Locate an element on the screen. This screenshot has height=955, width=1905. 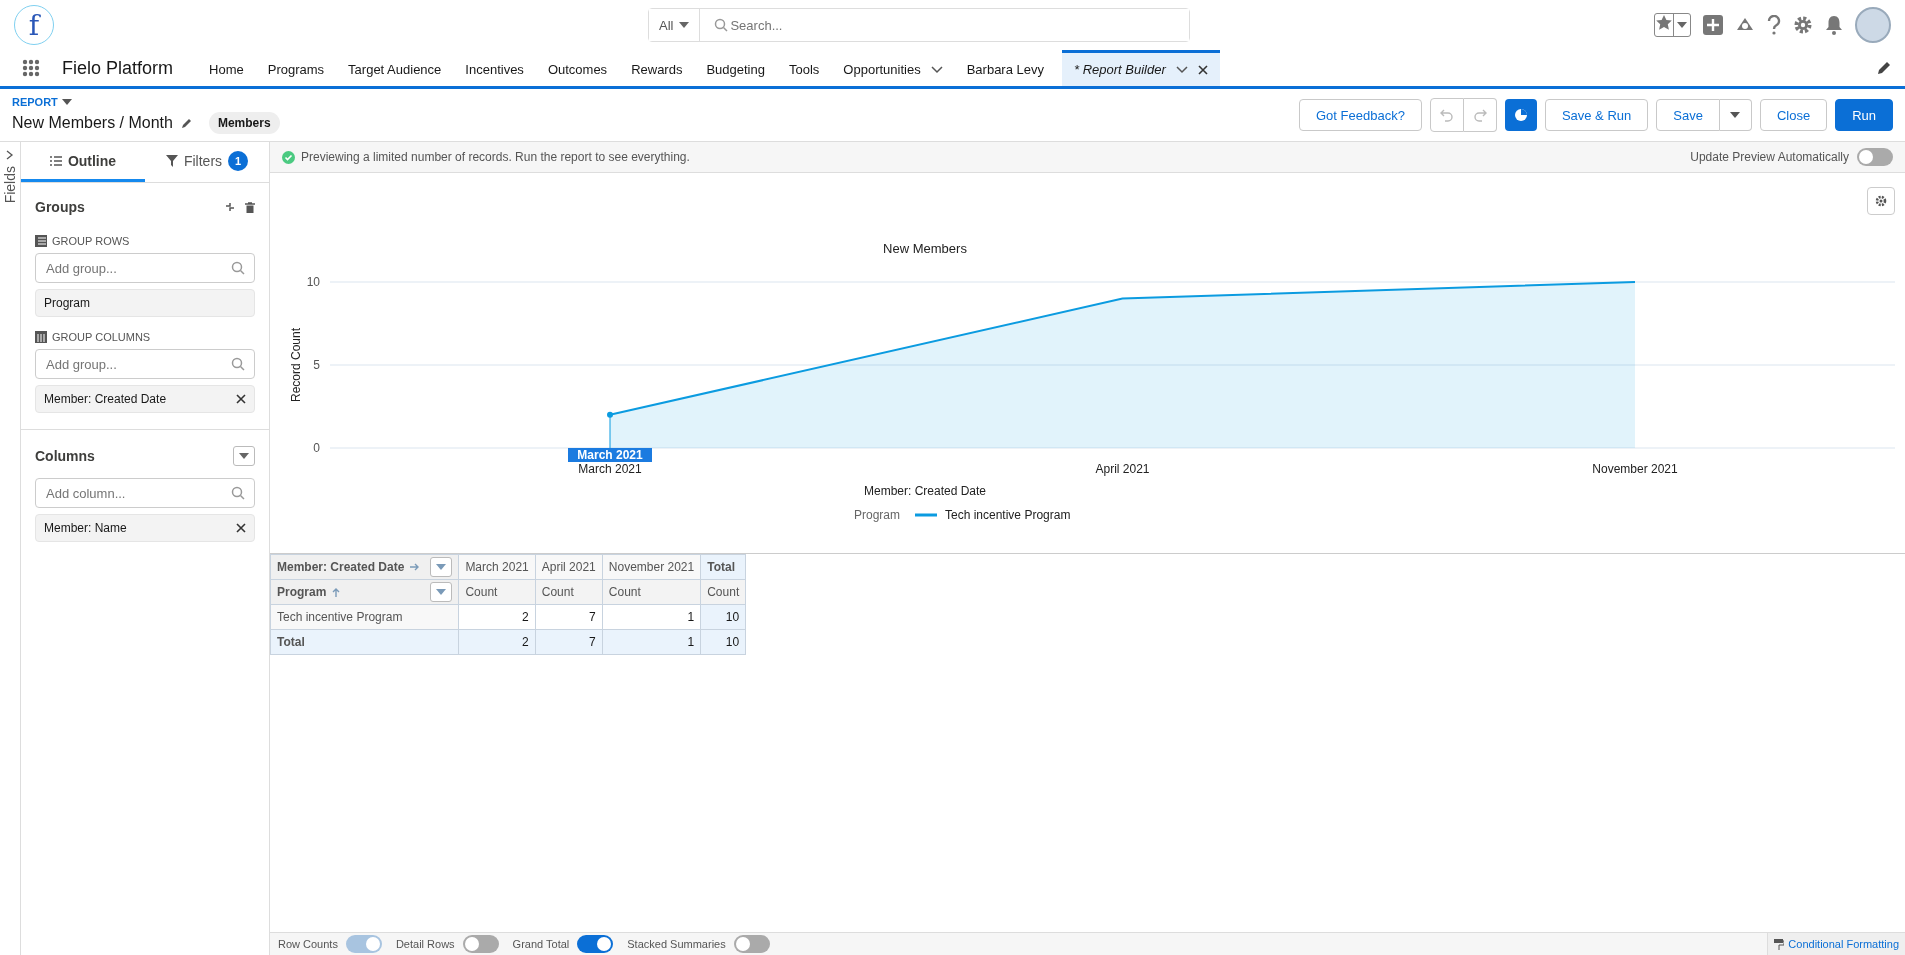
tooltip: March 2021 is located at coordinates (610, 455).